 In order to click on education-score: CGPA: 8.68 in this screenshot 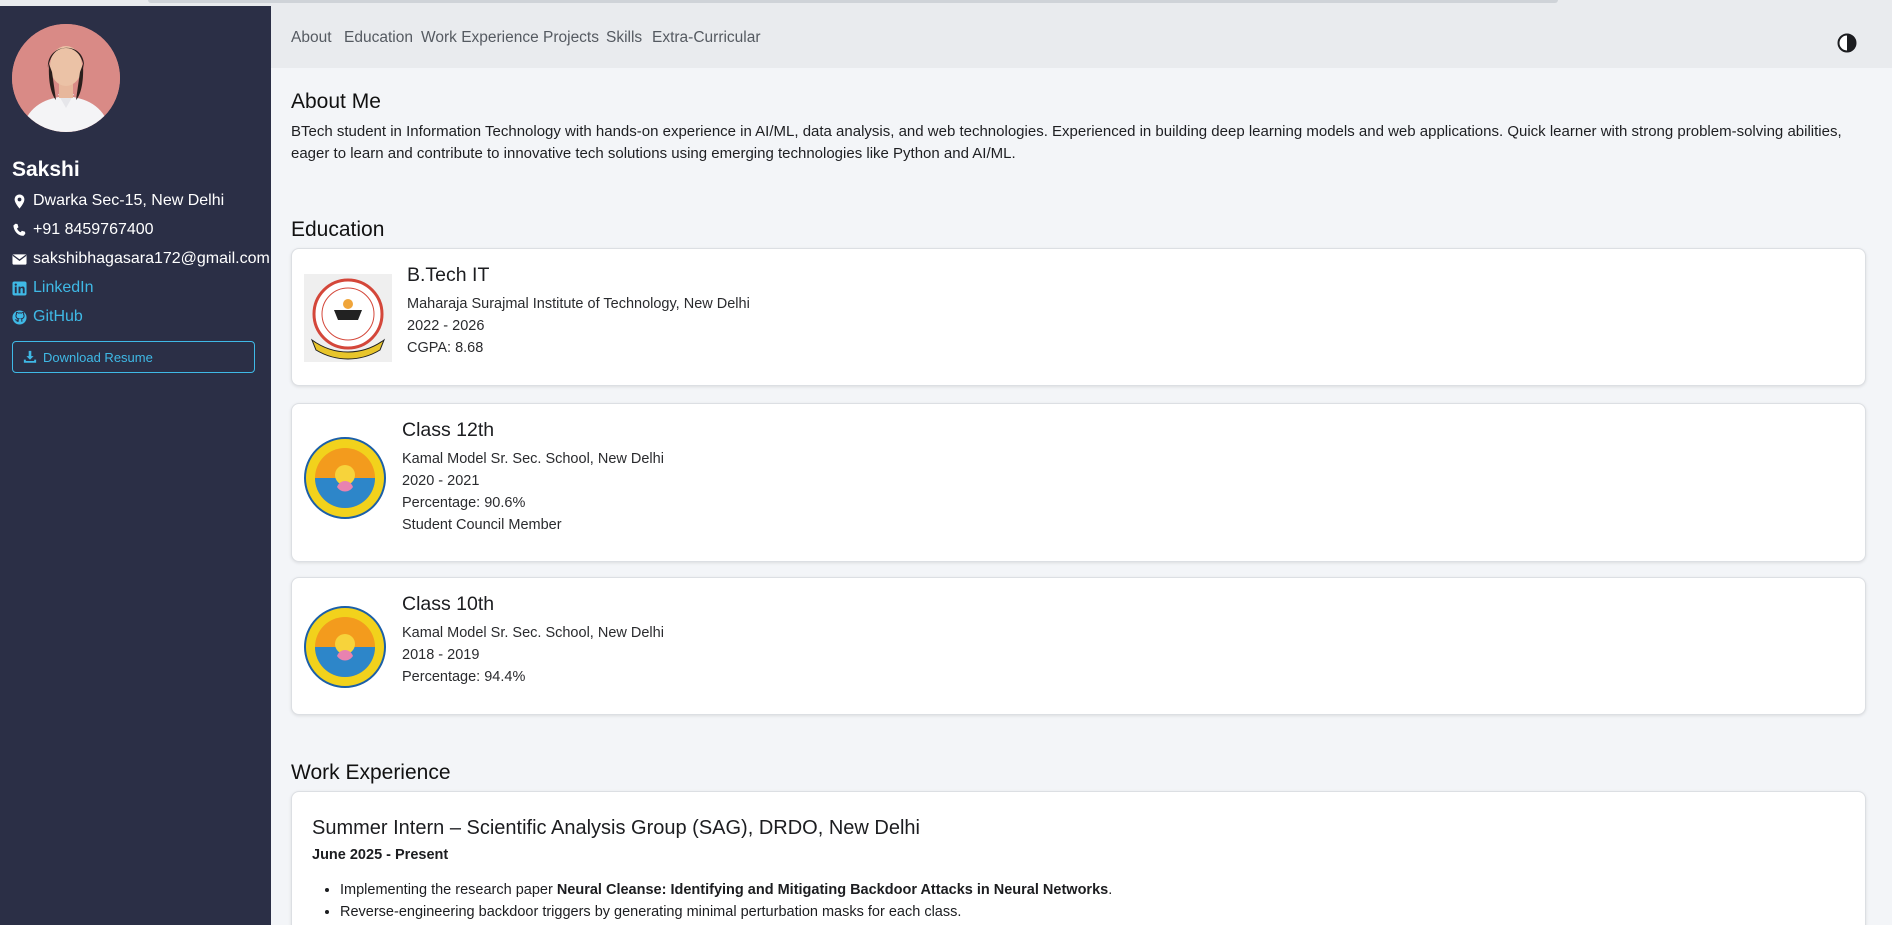, I will do `click(445, 348)`.